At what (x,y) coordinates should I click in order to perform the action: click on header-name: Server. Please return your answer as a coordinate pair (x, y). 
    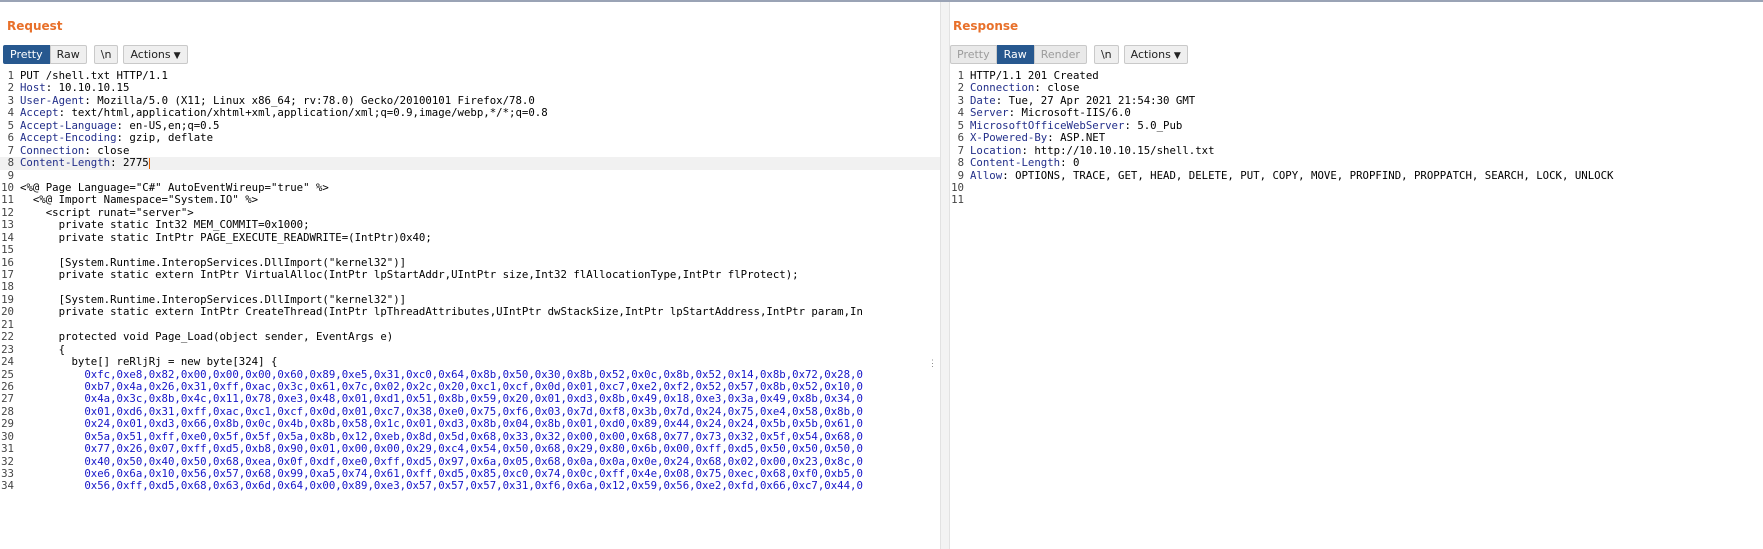
    Looking at the image, I should click on (989, 113).